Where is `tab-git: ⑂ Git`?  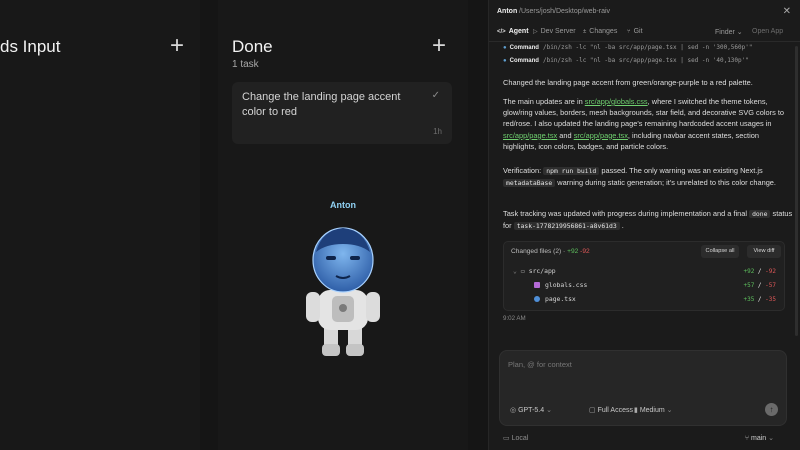
tab-git: ⑂ Git is located at coordinates (635, 31).